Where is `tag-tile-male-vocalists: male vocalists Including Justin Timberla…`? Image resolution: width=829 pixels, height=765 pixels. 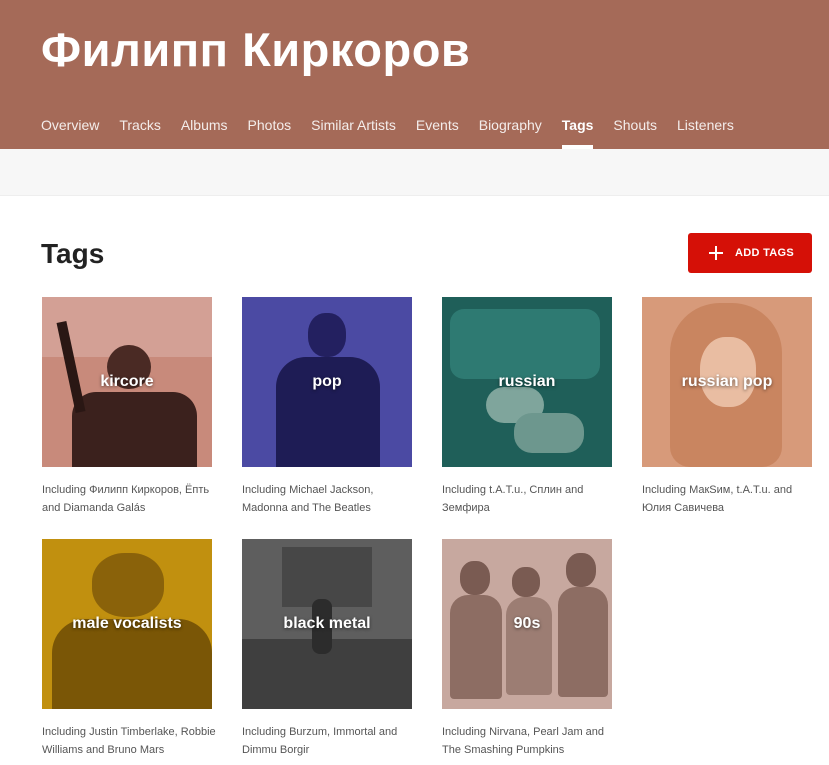 tag-tile-male-vocalists: male vocalists Including Justin Timberla… is located at coordinates (129, 649).